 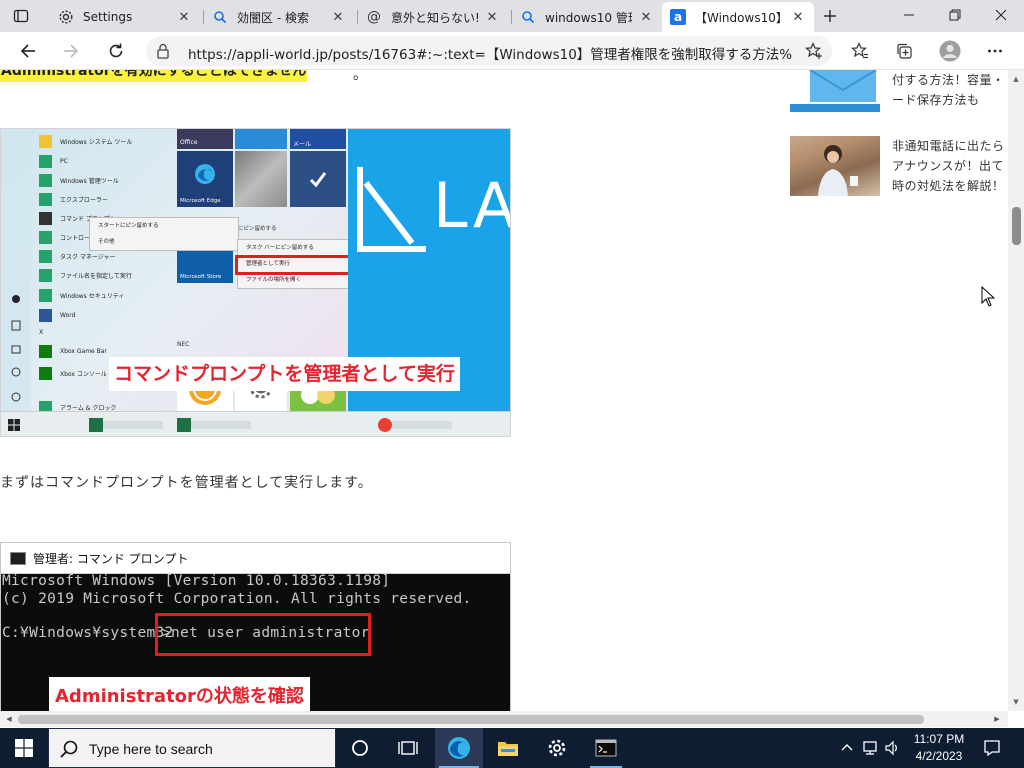 What do you see at coordinates (459, 748) in the screenshot?
I see `taskbar-edge` at bounding box center [459, 748].